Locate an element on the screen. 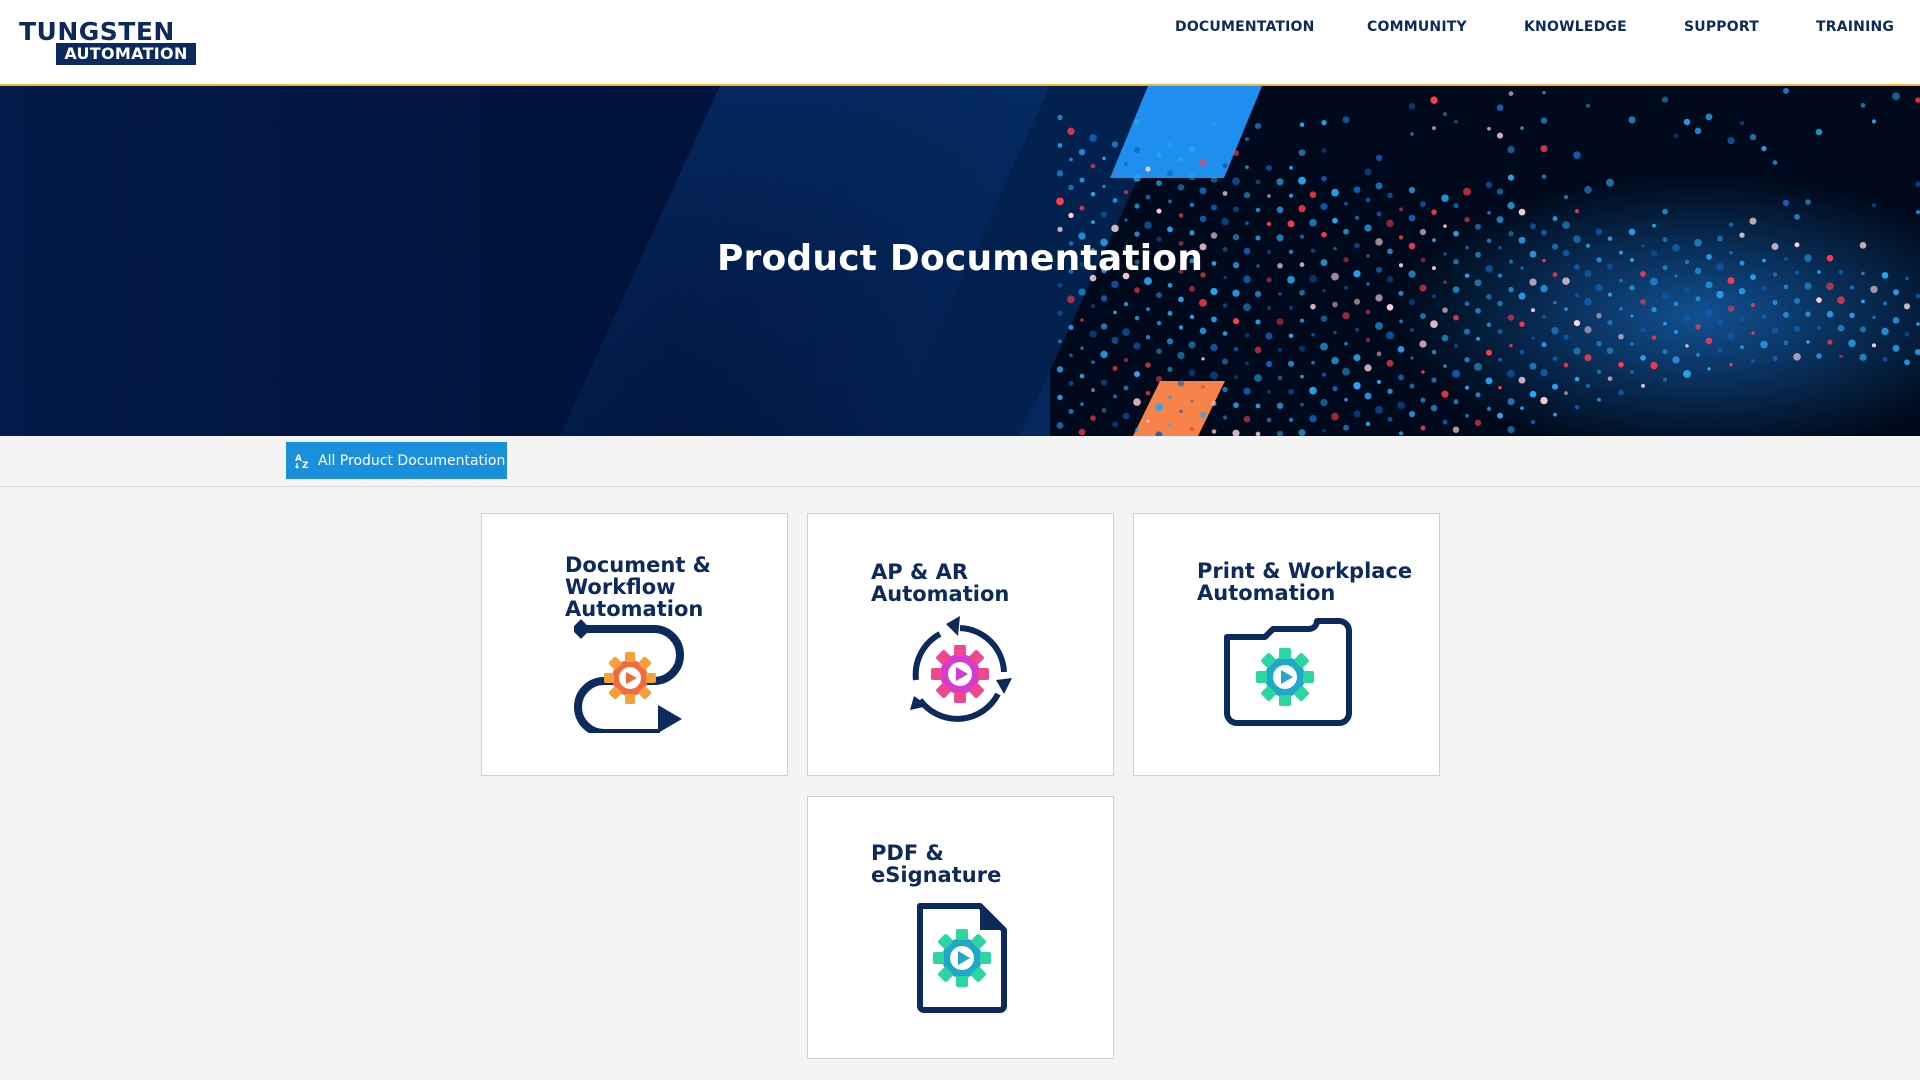 Image resolution: width=1920 pixels, height=1080 pixels. card-title: Print & Workplace Automation is located at coordinates (1305, 582).